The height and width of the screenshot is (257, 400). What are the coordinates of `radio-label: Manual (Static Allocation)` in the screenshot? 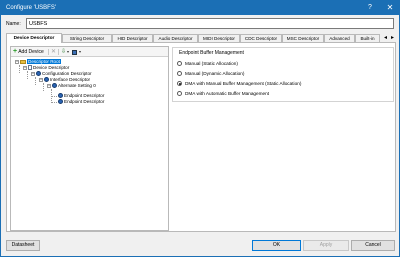 It's located at (211, 63).